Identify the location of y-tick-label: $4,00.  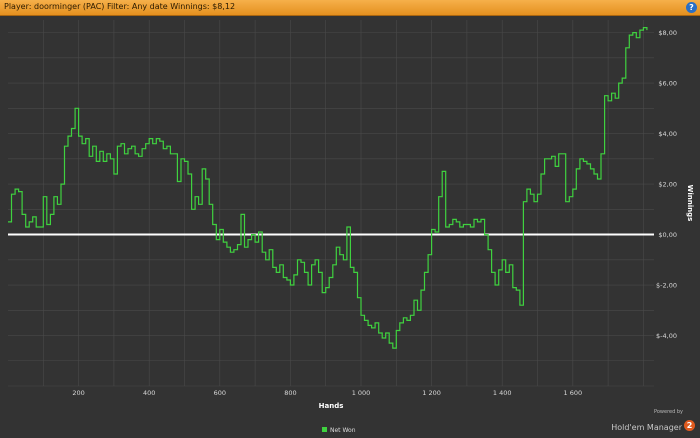
(667, 134).